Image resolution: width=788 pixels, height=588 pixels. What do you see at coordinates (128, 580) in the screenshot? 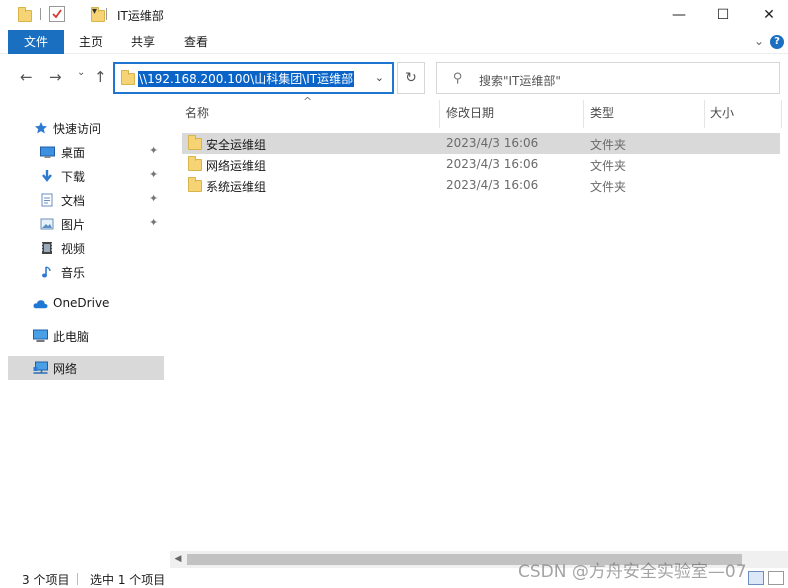
I see `selected-count: 选中 1 个项目` at bounding box center [128, 580].